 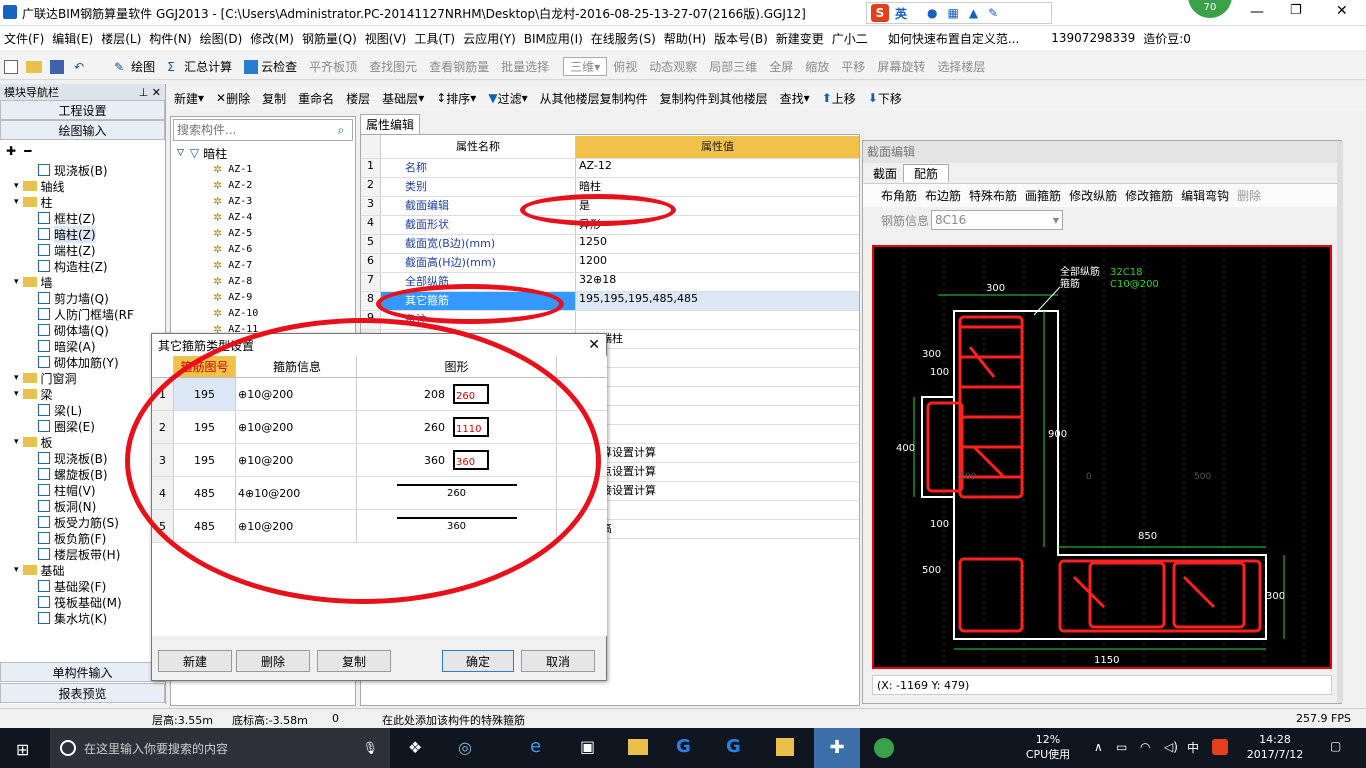 I want to click on maximize-button: ❐, so click(x=1296, y=10).